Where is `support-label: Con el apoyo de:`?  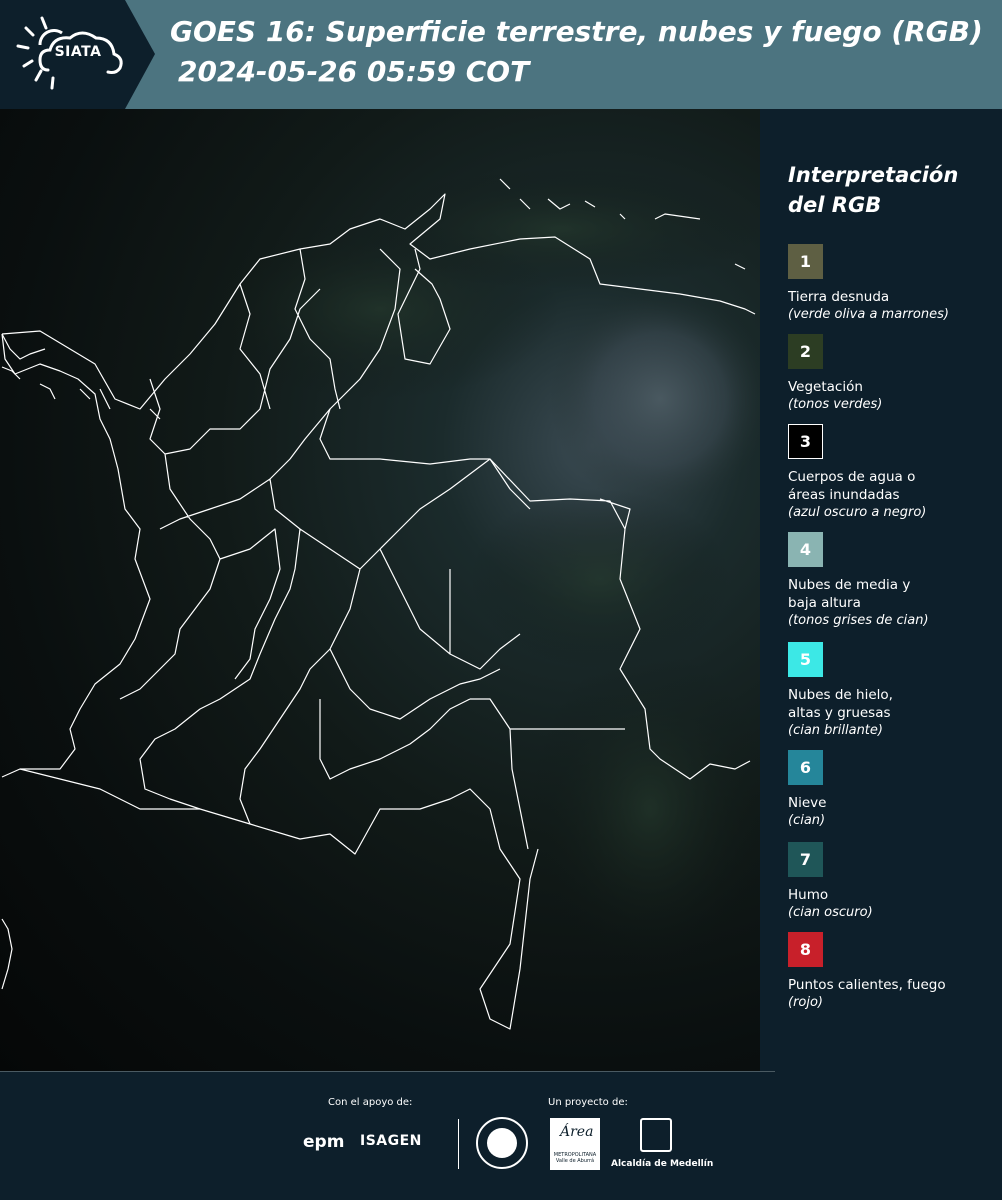
support-label: Con el apoyo de: is located at coordinates (370, 1102).